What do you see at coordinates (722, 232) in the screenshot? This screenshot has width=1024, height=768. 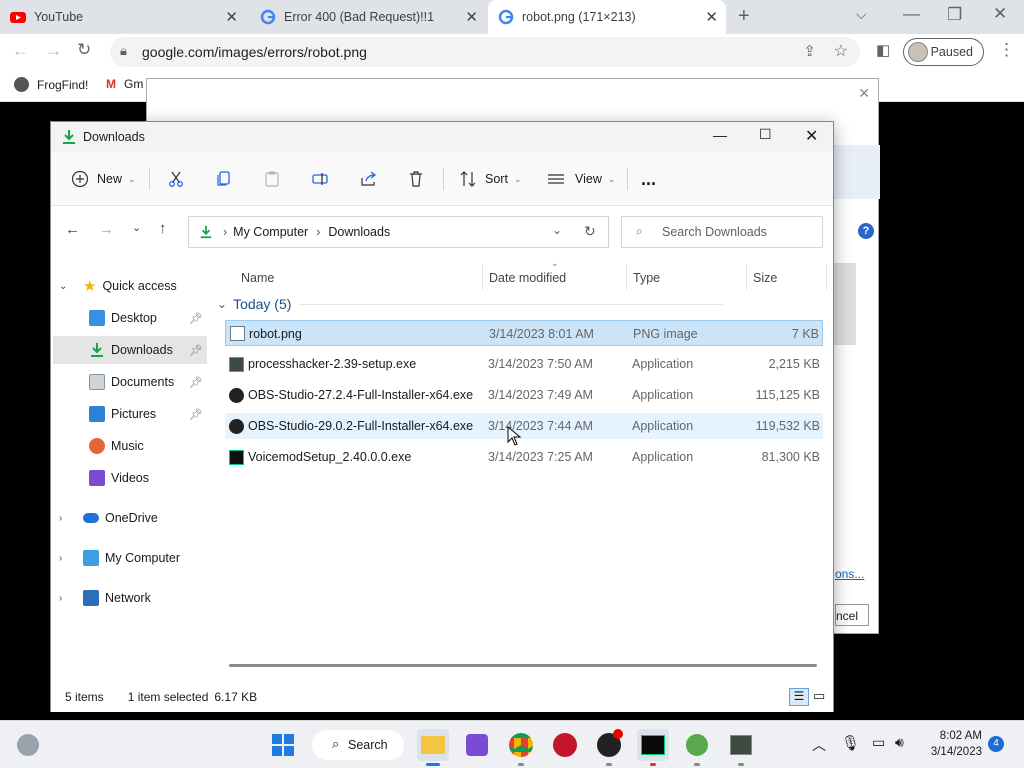 I see `search-input: ⌕ Search Downloads` at bounding box center [722, 232].